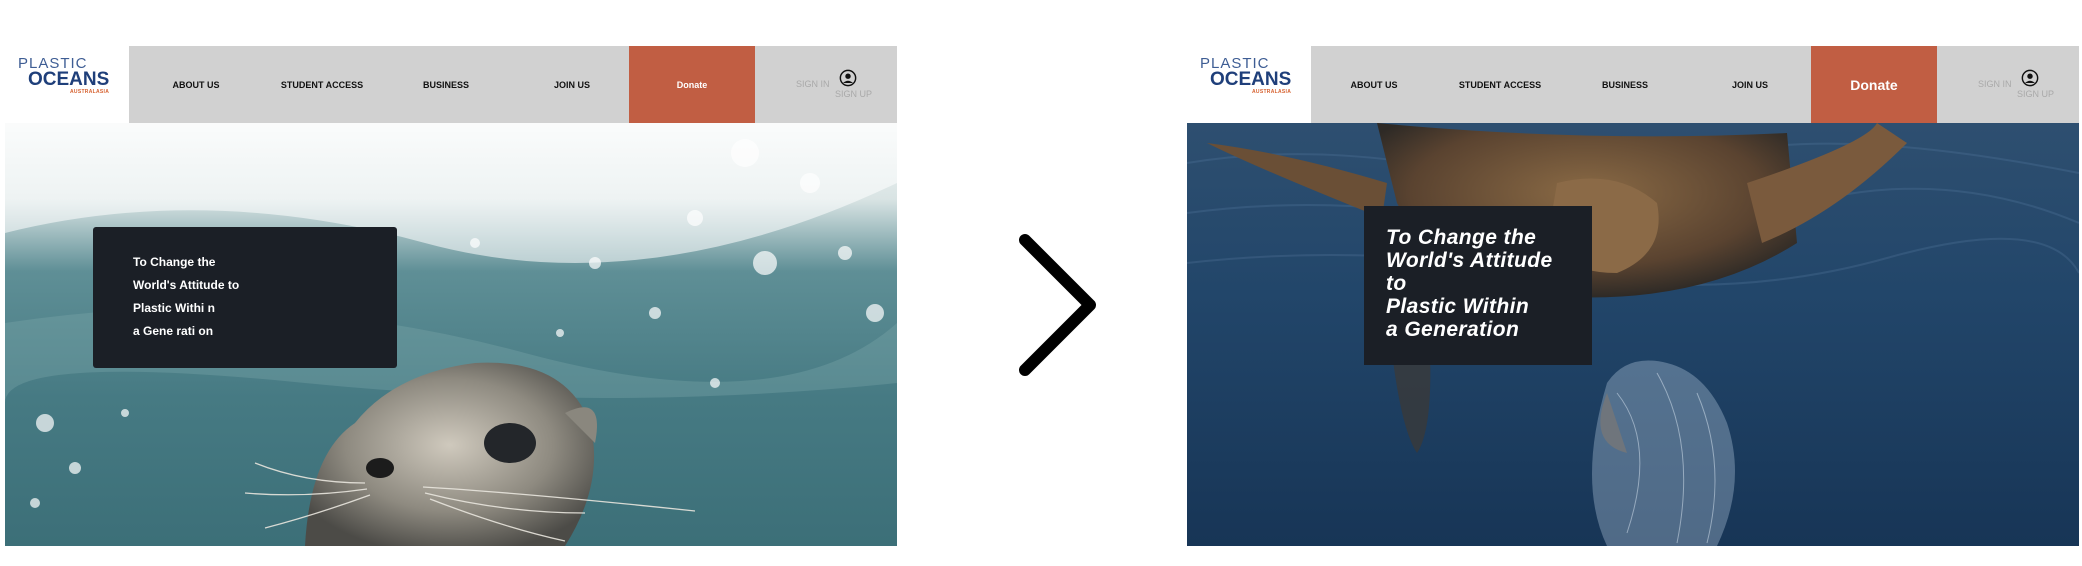 The width and height of the screenshot is (2082, 566). Describe the element at coordinates (186, 285) in the screenshot. I see `headline-line-2: World's Attitude to` at that location.